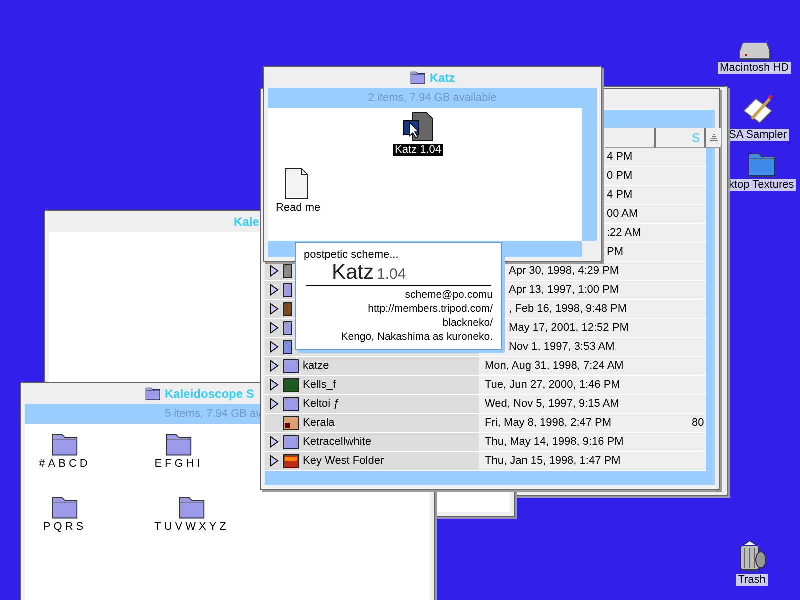  What do you see at coordinates (209, 393) in the screenshot?
I see `window-title: Kaleidoscope S` at bounding box center [209, 393].